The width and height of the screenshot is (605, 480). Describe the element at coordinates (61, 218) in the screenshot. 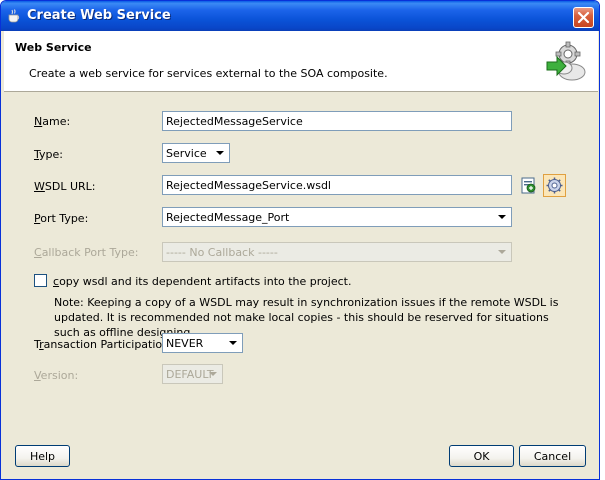

I see `port-type-label: Port Type:` at that location.